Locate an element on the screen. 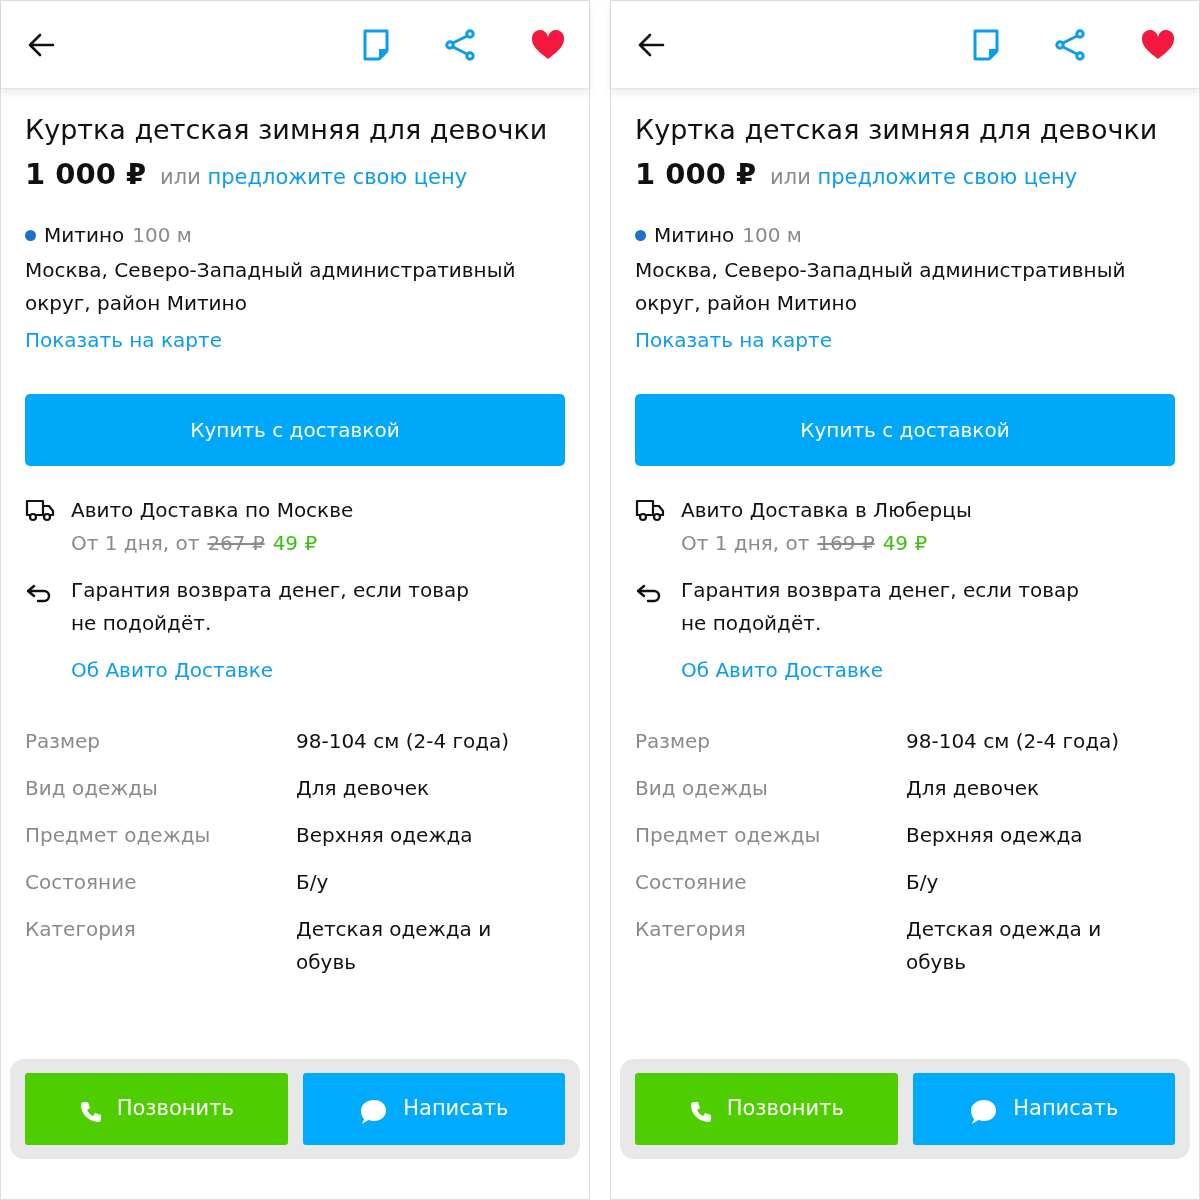  delivery-title: Авито Доставка по Москве is located at coordinates (212, 510).